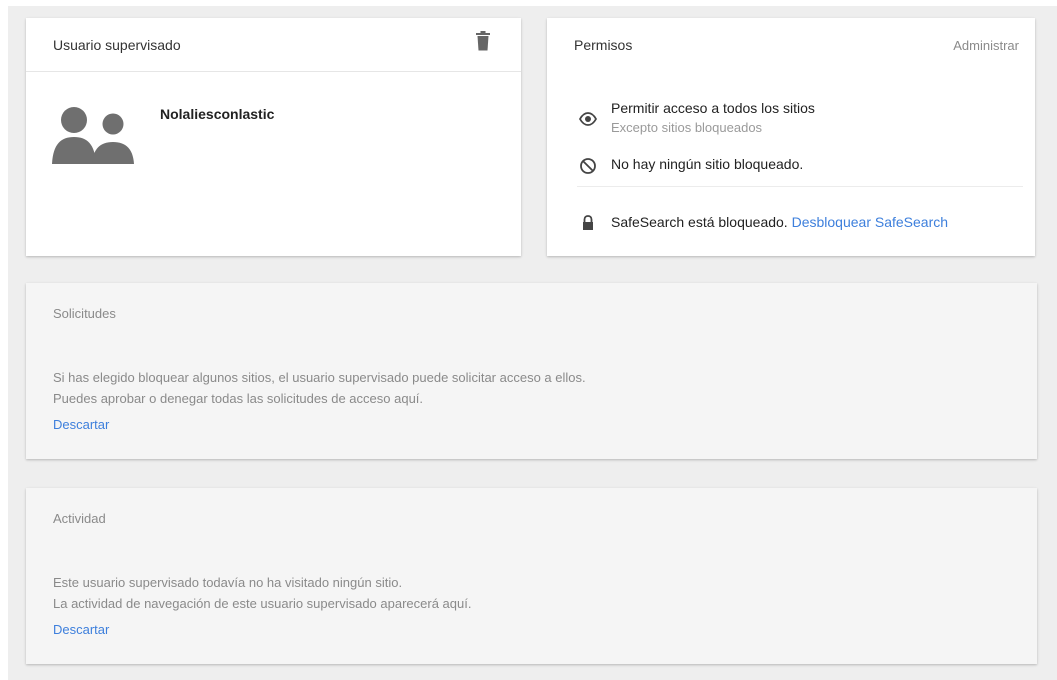 The image size is (1057, 680). I want to click on unlock-safesearch-link: Desbloquear SafeSearch, so click(870, 222).